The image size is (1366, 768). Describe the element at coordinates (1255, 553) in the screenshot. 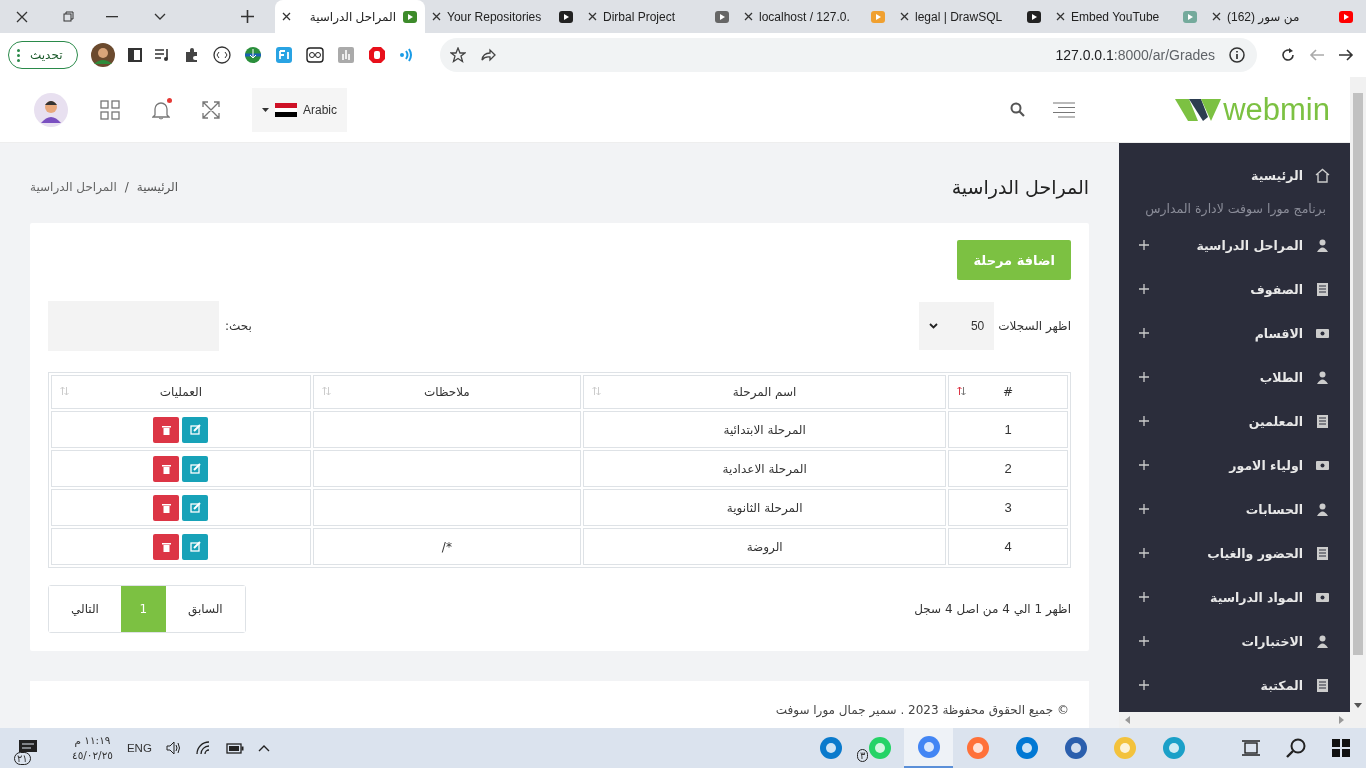

I see `sidebar-item: الحضور والغياب` at that location.